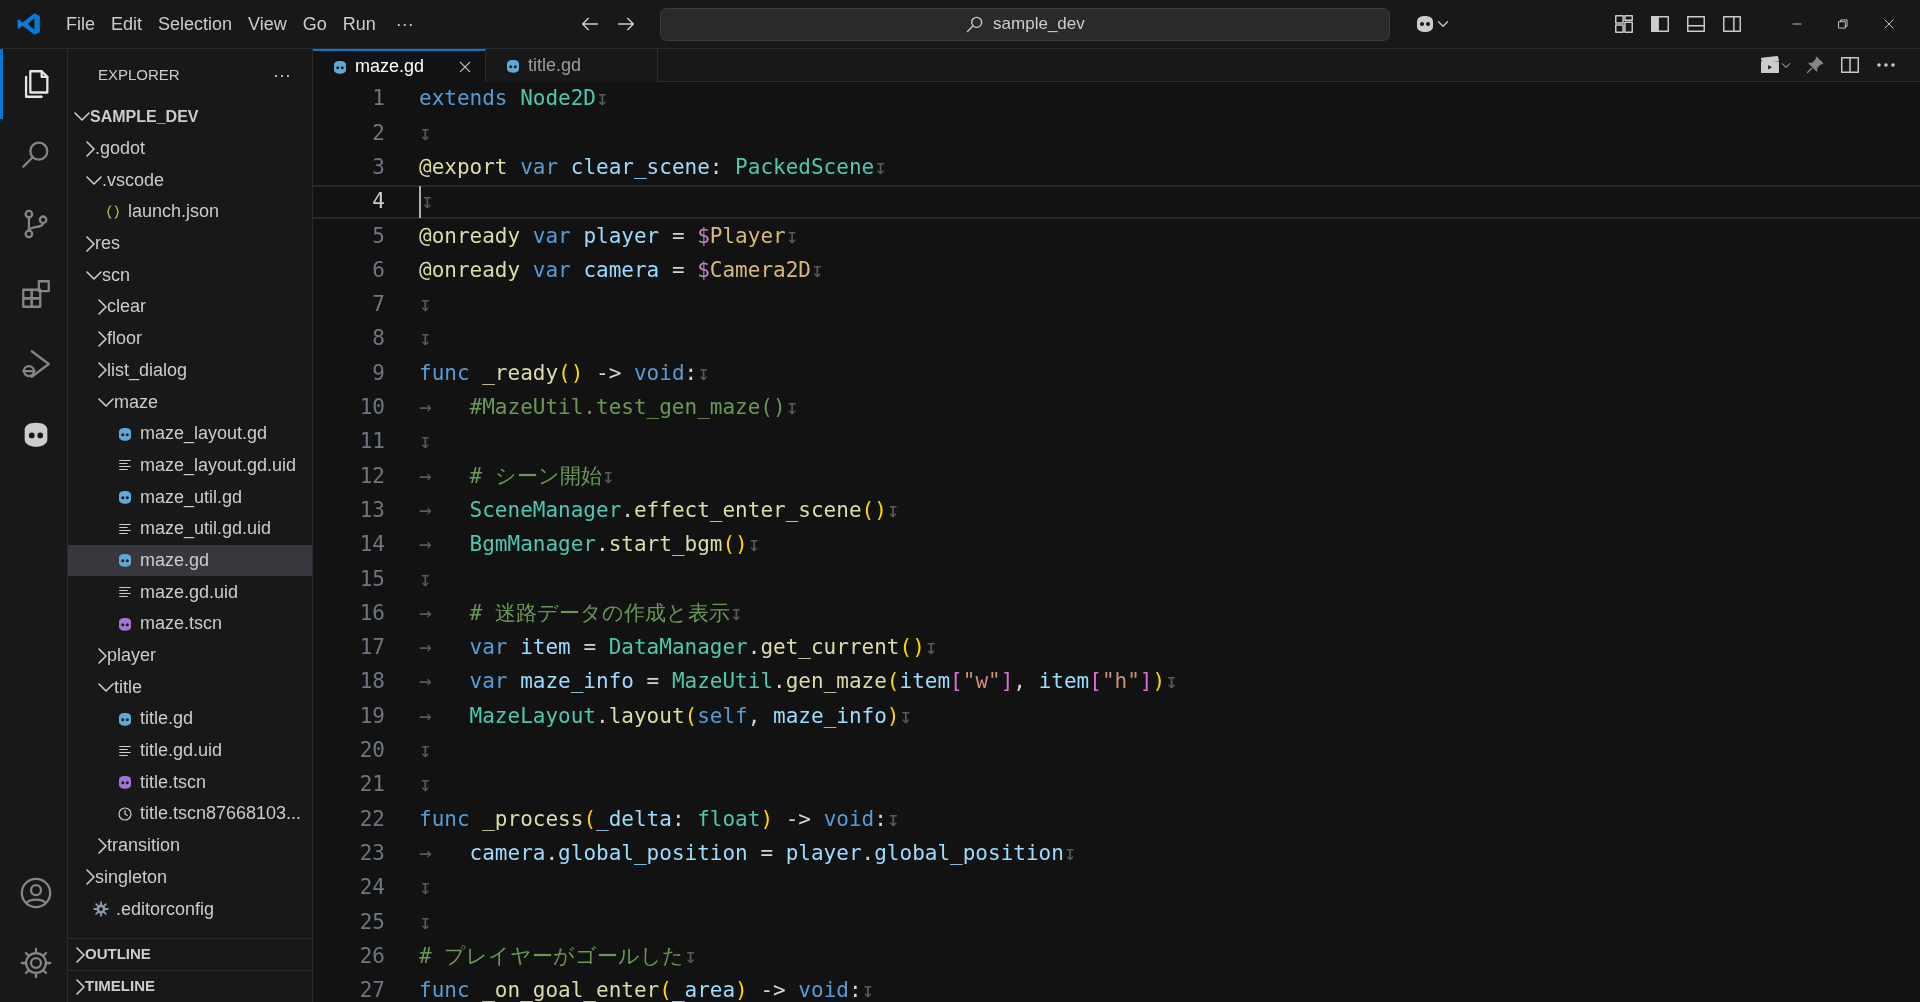 This screenshot has height=1002, width=1920. Describe the element at coordinates (399, 65) in the screenshot. I see `editor-tab: maze.gd` at that location.